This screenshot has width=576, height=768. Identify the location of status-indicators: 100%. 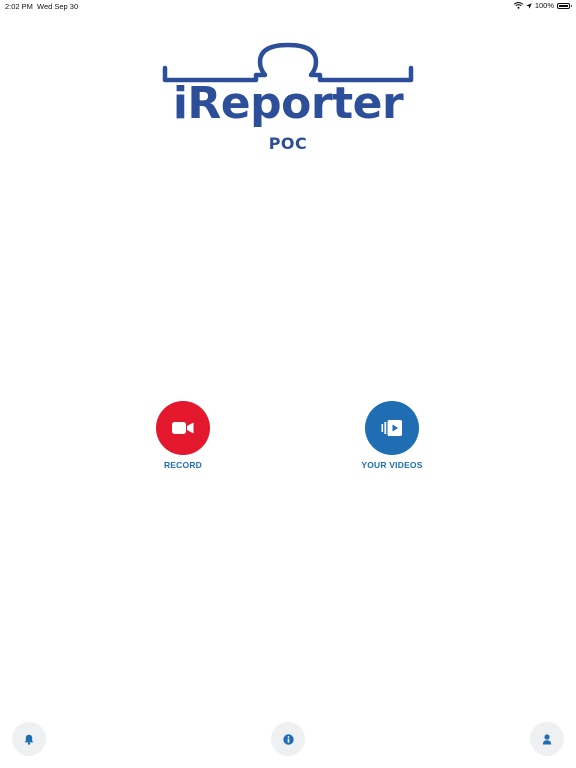
(542, 5).